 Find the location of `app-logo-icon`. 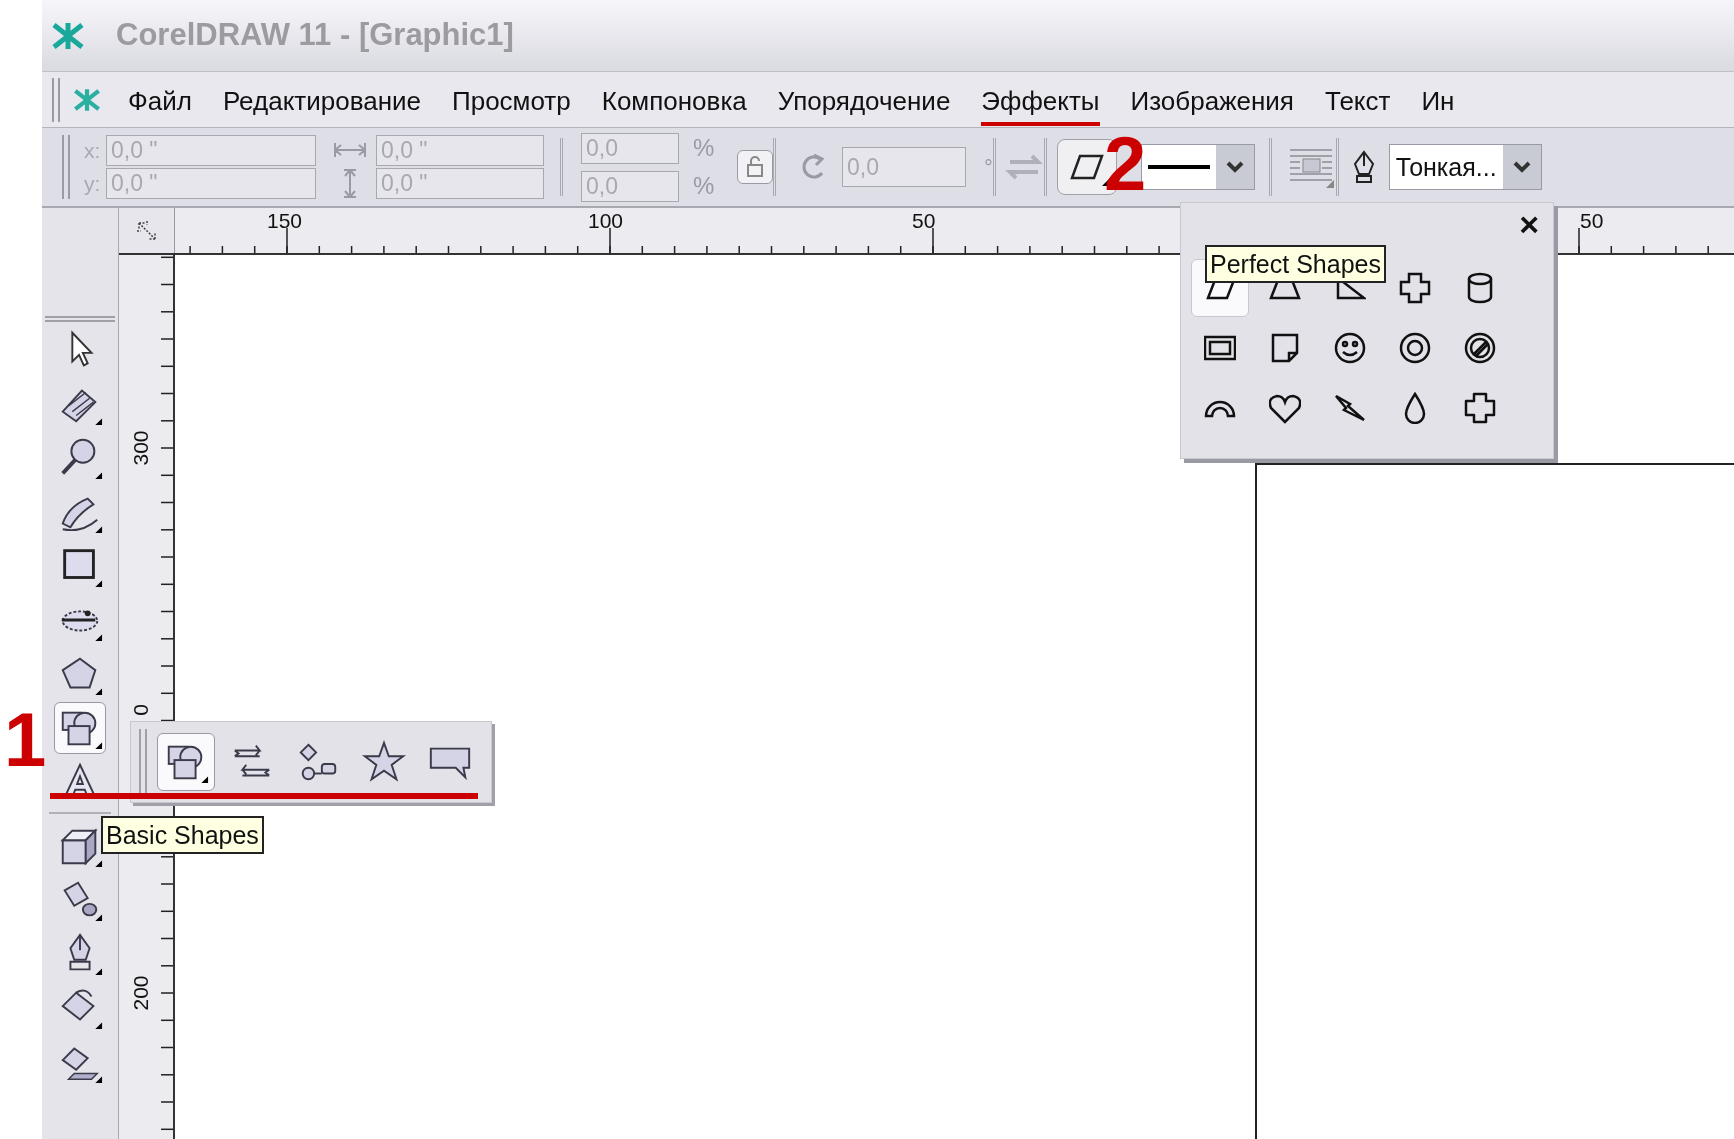

app-logo-icon is located at coordinates (68, 35).